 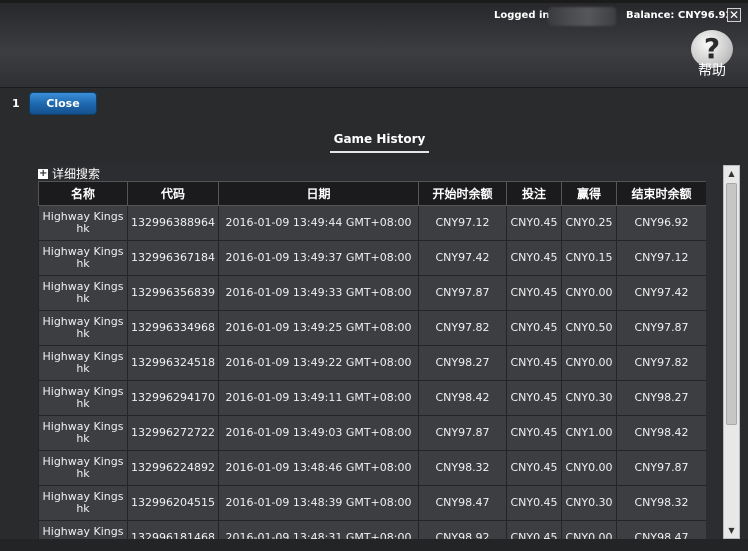 I want to click on cell-start-balance: CNY97.42, so click(x=462, y=258).